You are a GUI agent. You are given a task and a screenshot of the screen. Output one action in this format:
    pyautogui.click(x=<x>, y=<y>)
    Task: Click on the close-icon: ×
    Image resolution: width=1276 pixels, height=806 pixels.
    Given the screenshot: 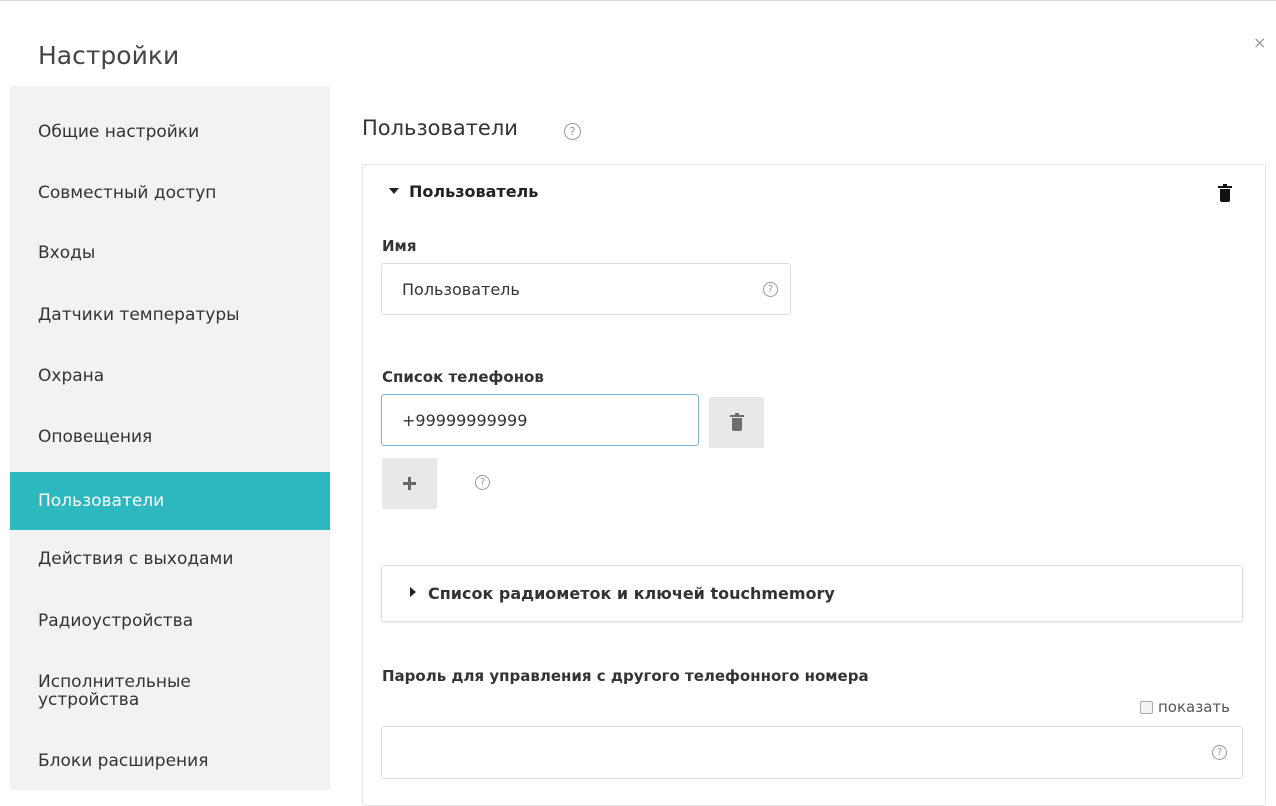 What is the action you would take?
    pyautogui.click(x=1259, y=42)
    